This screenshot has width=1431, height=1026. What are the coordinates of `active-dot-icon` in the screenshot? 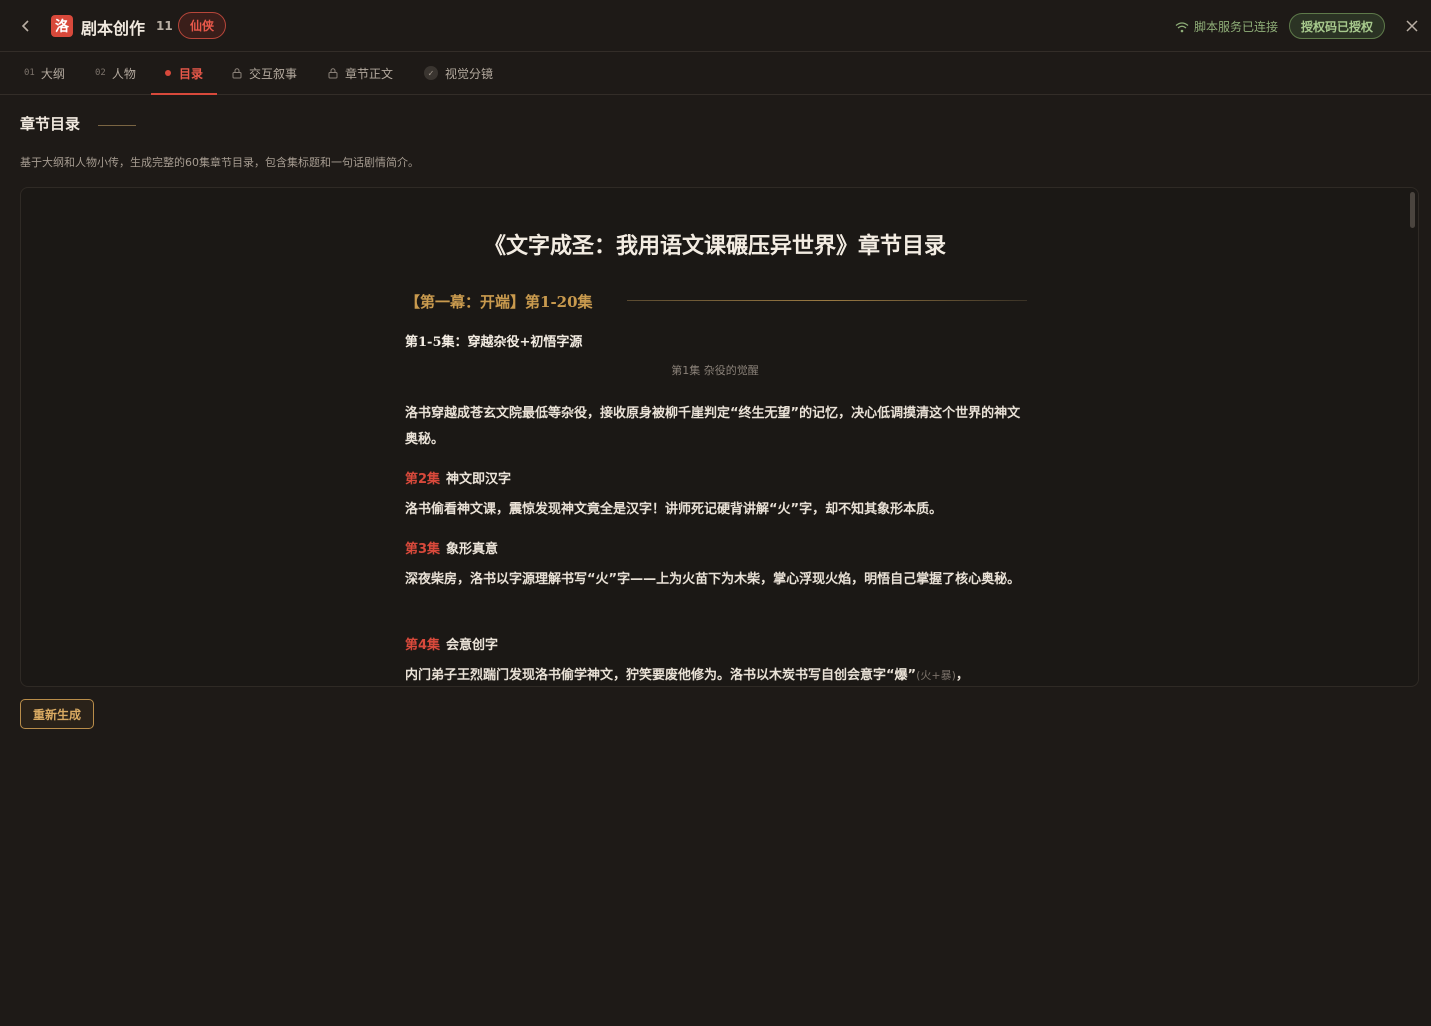 It's located at (168, 73).